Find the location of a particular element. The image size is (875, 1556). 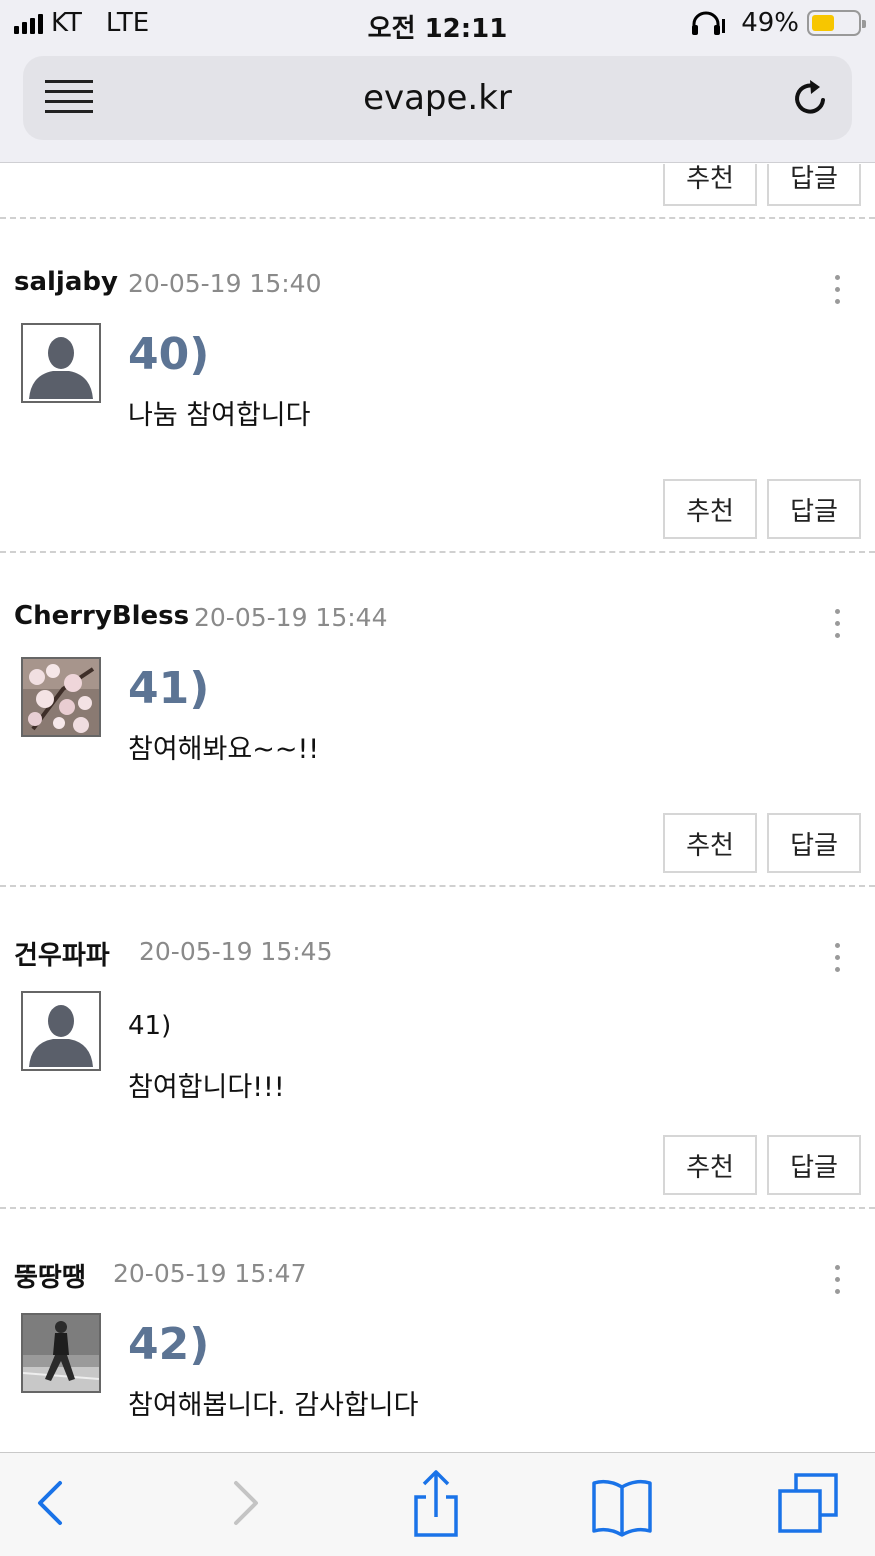

url-text: evape.kr is located at coordinates (437, 98).